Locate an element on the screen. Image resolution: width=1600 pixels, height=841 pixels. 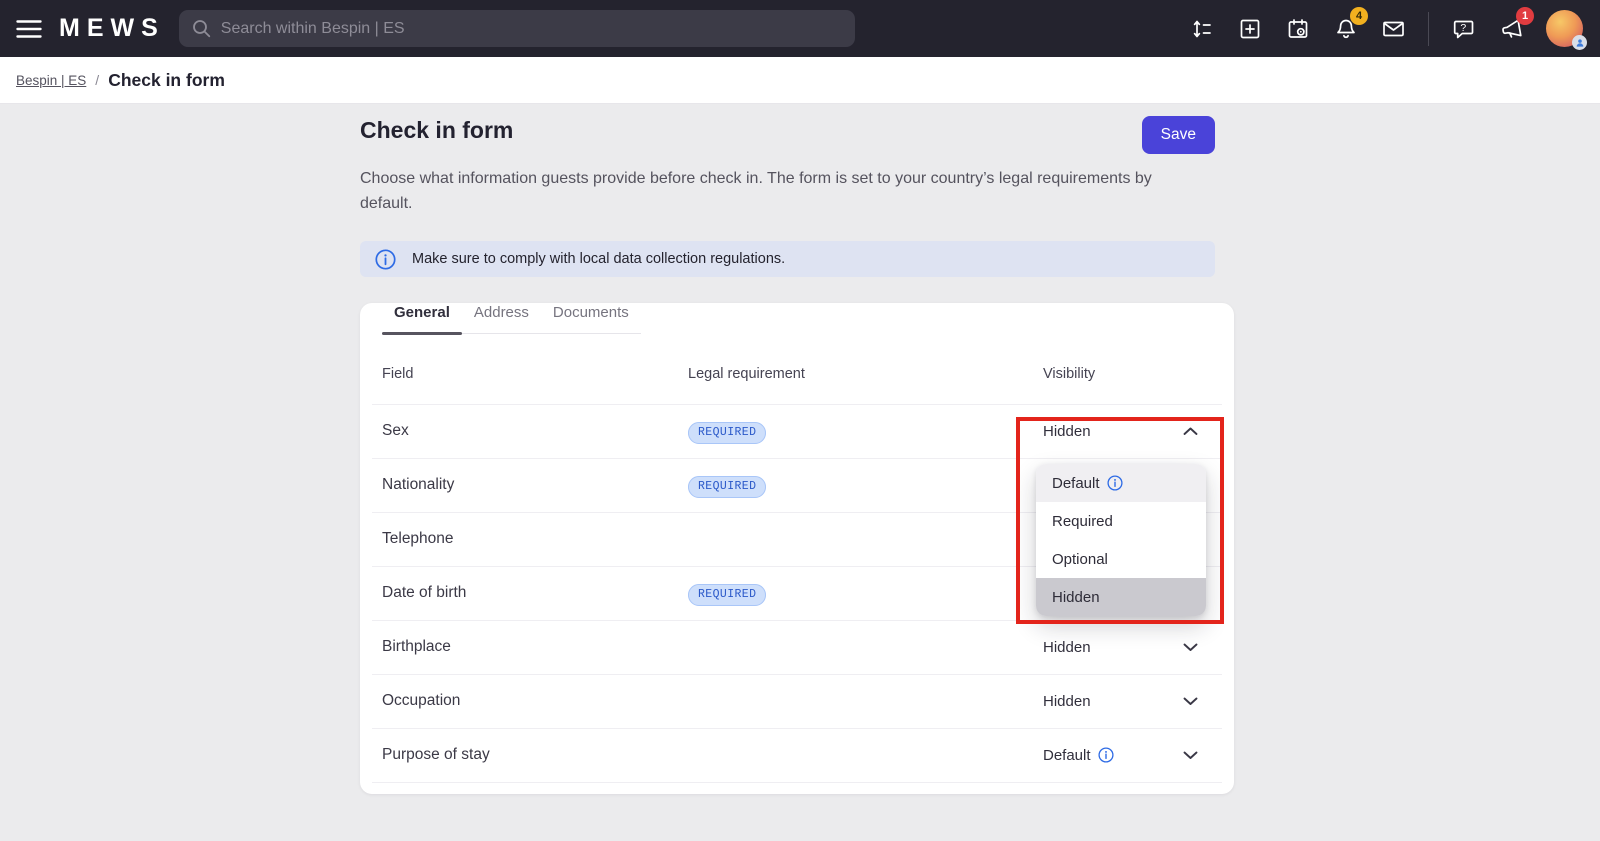
breadcrumb-property-link: Bespin | ES is located at coordinates (51, 80).